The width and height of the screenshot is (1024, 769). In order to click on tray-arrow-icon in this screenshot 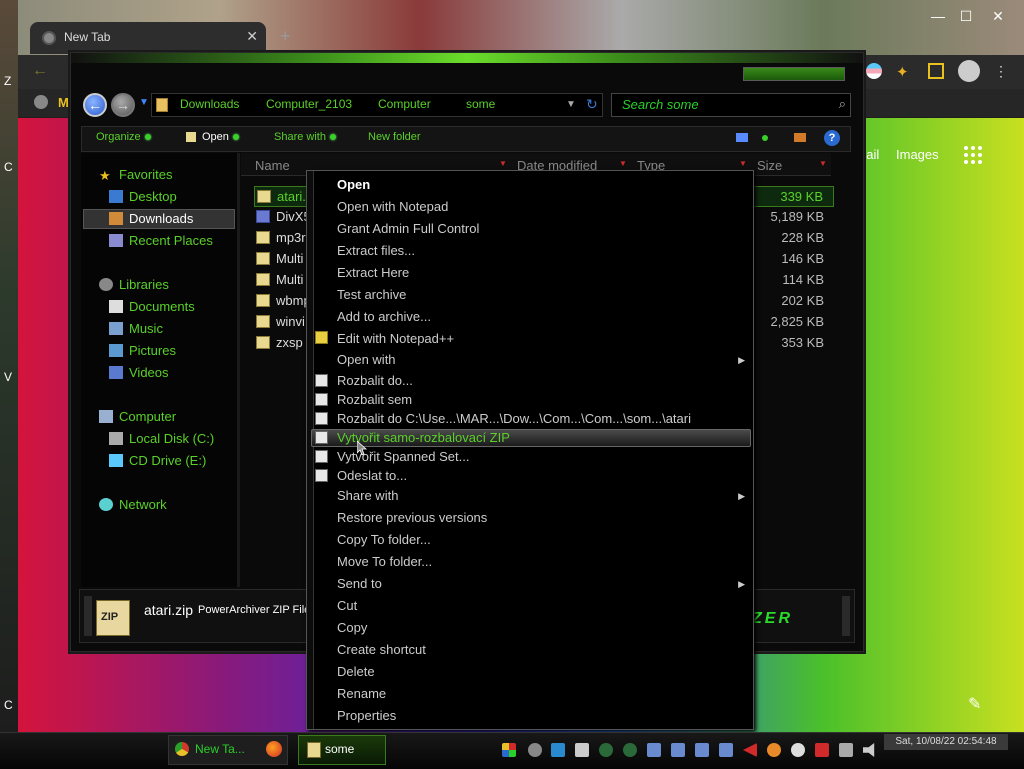, I will do `click(750, 750)`.